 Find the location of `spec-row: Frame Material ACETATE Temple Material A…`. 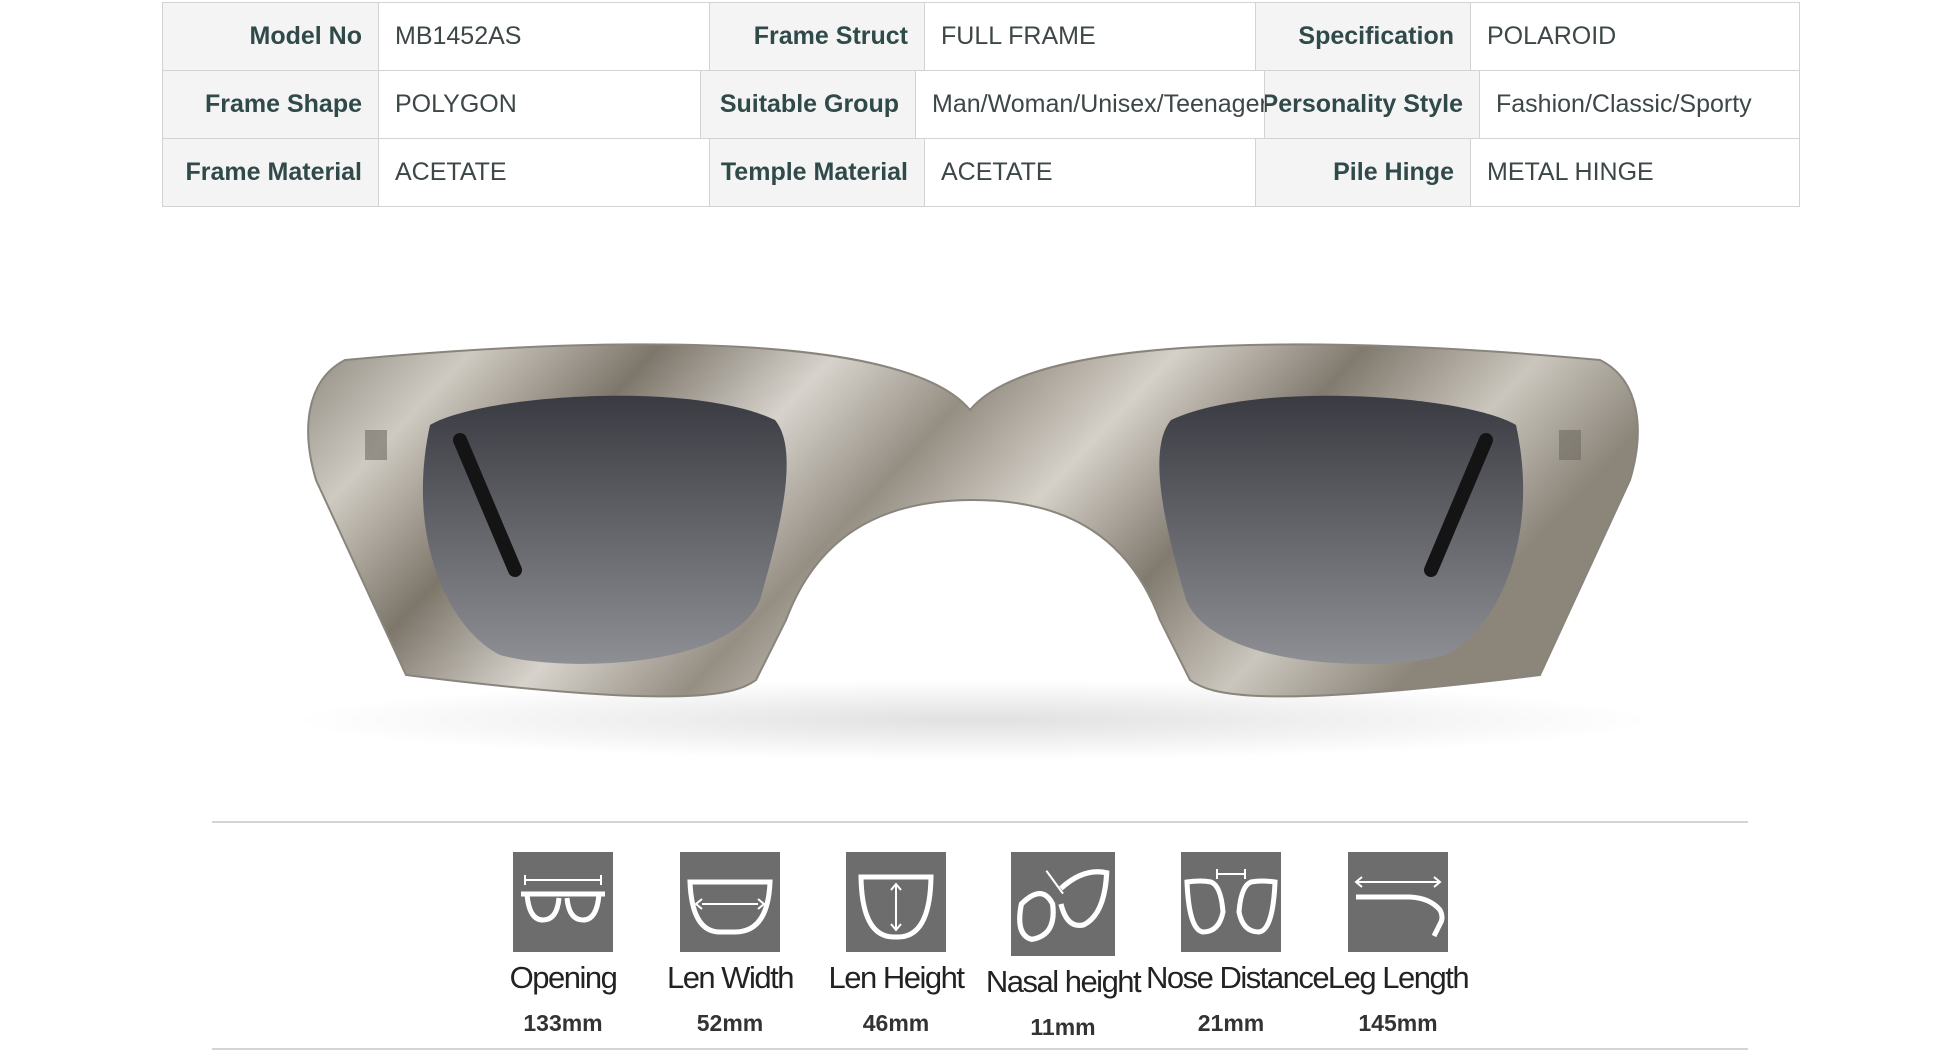

spec-row: Frame Material ACETATE Temple Material A… is located at coordinates (981, 172).